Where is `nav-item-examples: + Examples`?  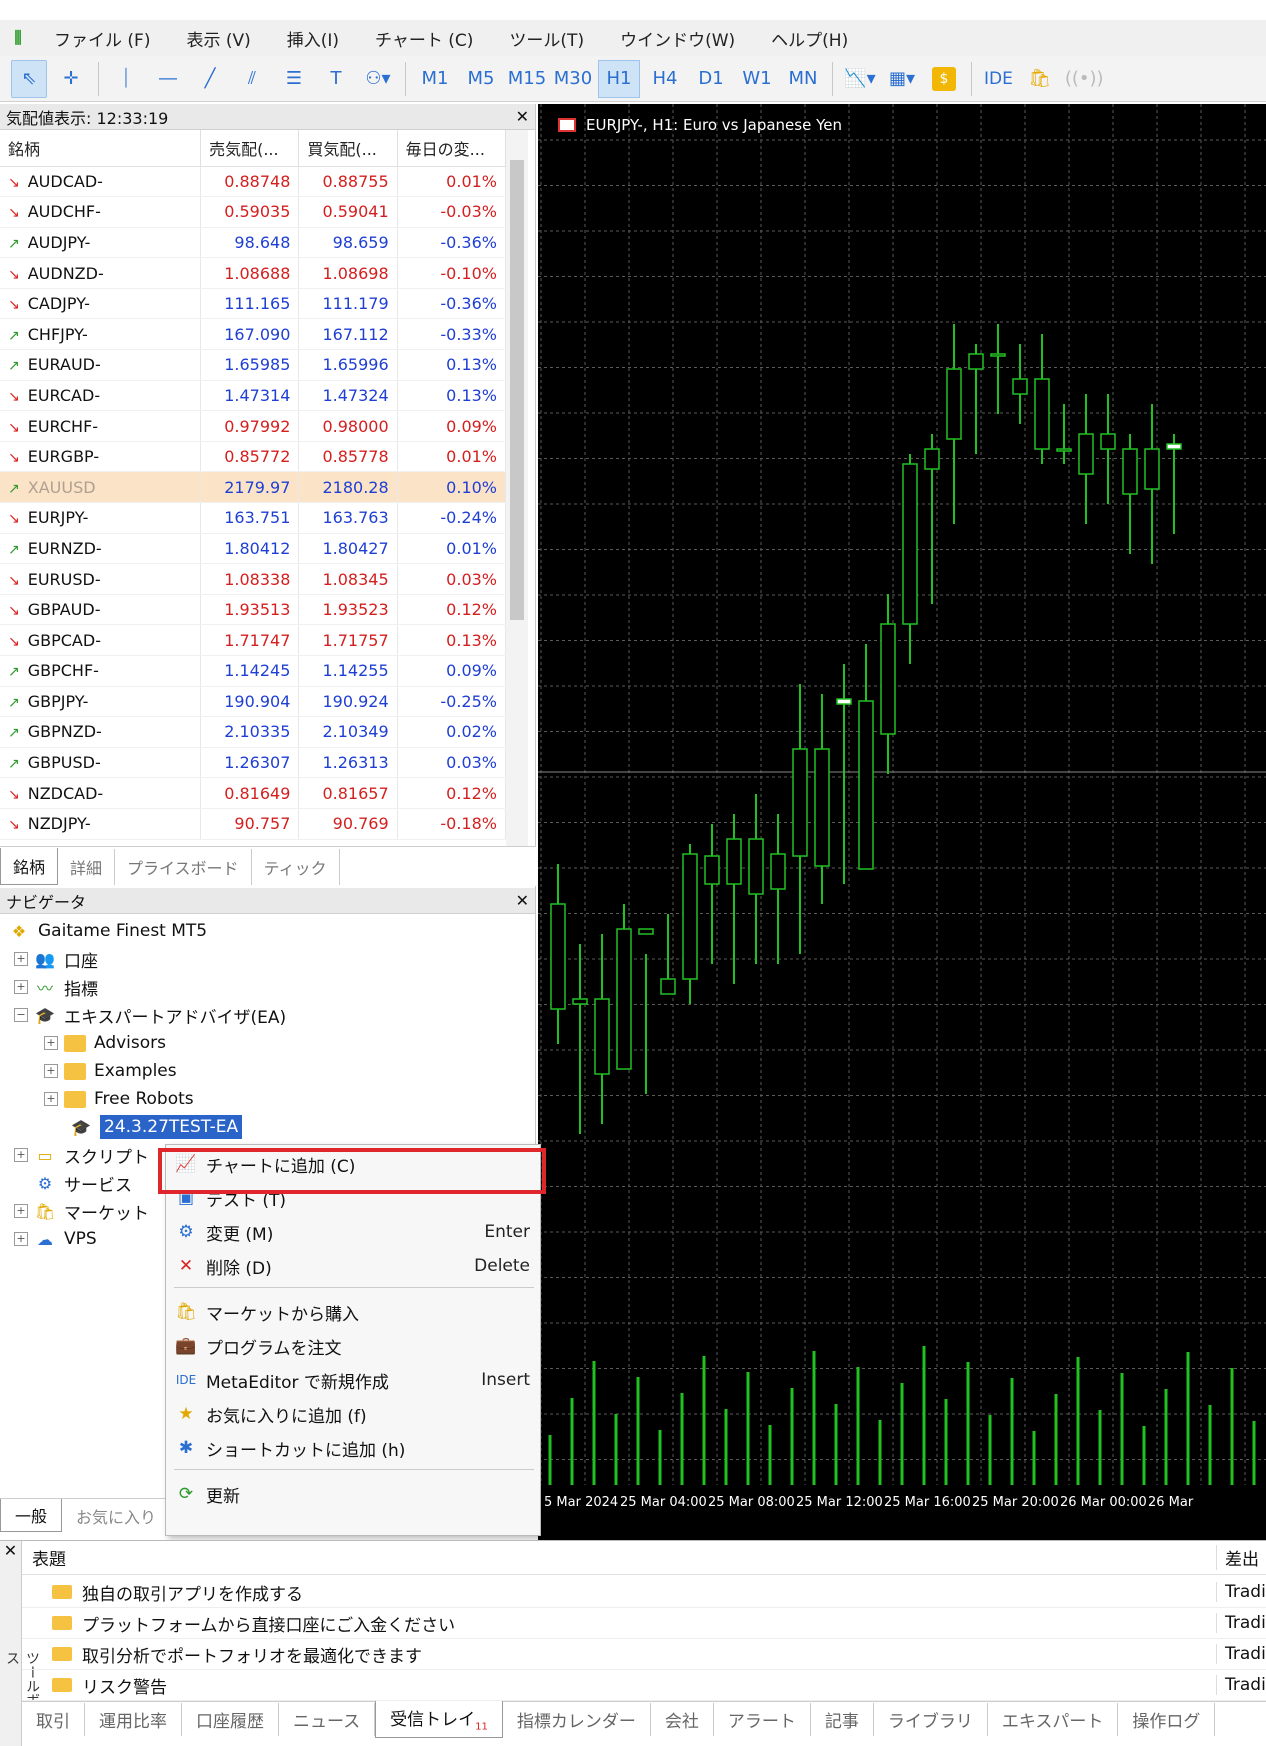
nav-item-examples: + Examples is located at coordinates (110, 1071).